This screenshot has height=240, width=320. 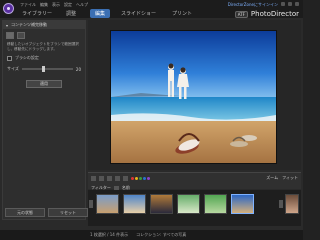 What do you see at coordinates (274, 14) in the screenshot?
I see `brand-name: PhotoDirector` at bounding box center [274, 14].